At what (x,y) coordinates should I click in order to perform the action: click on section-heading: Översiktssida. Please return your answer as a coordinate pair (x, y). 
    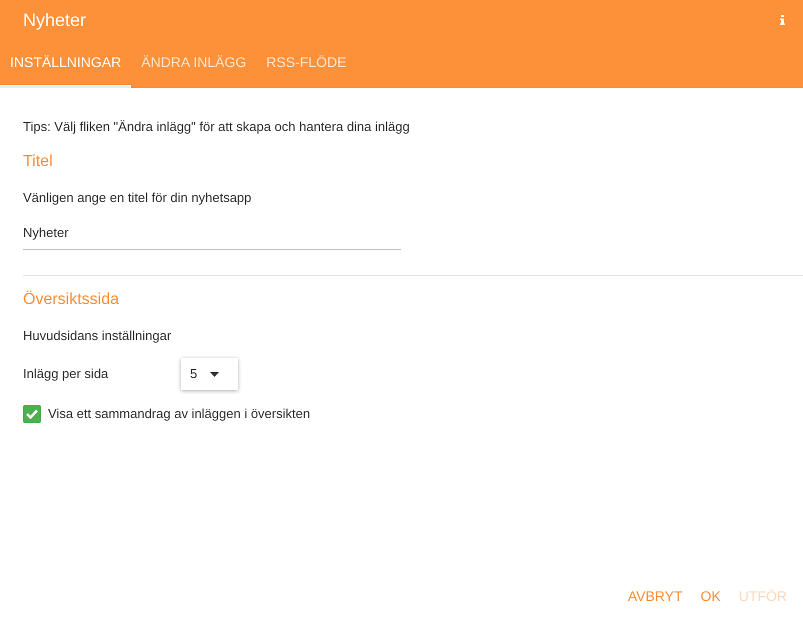
    Looking at the image, I should click on (71, 300).